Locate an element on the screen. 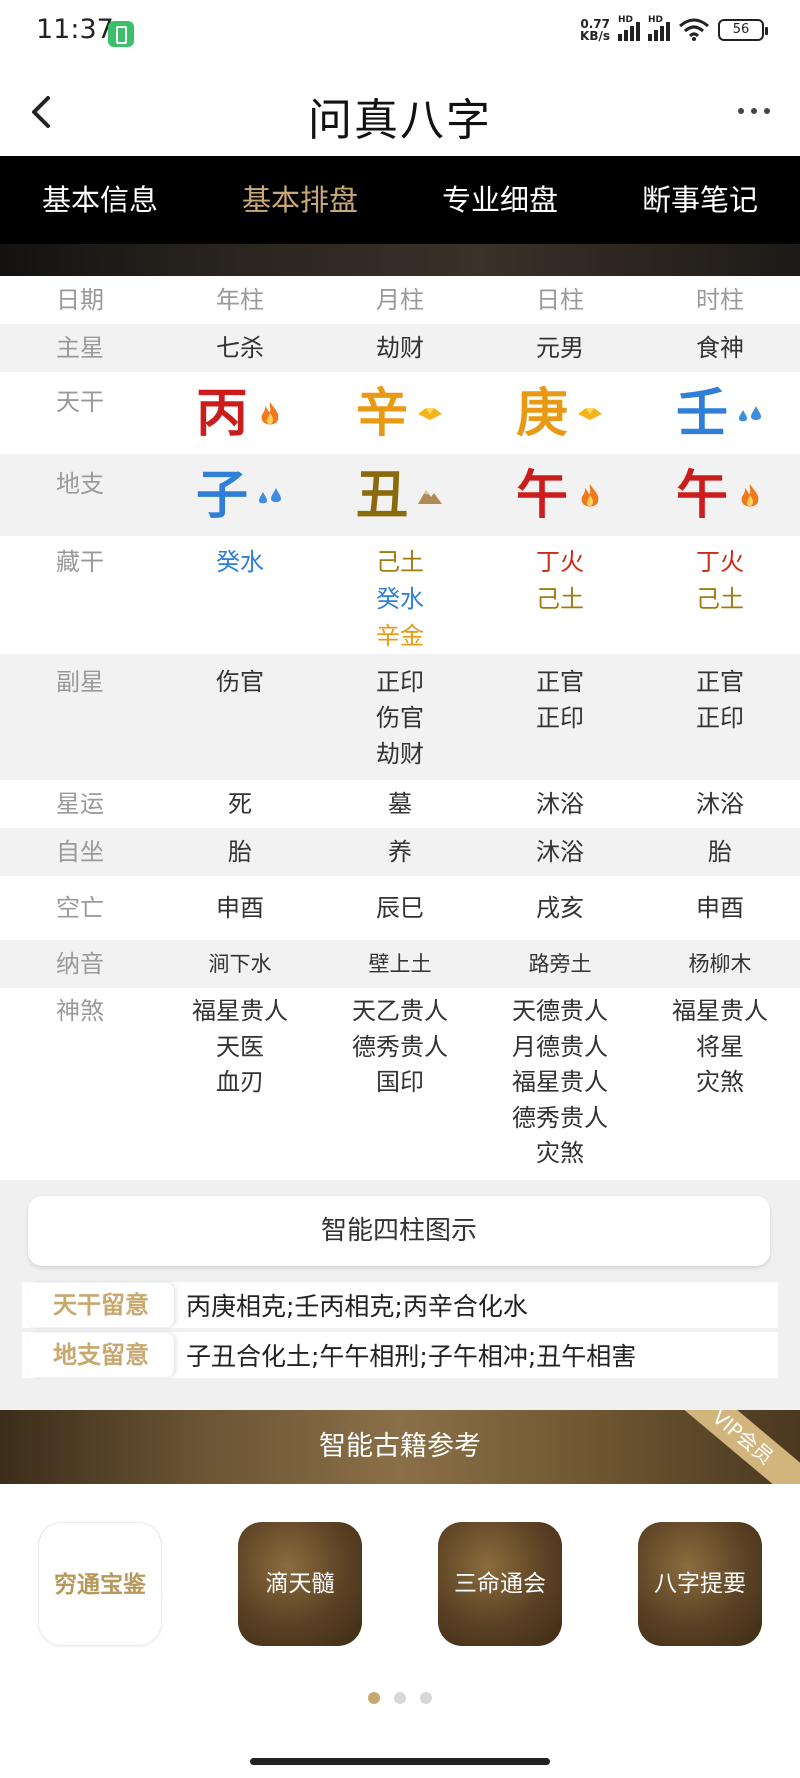 This screenshot has width=800, height=1778. shensha-item: 国印 is located at coordinates (400, 1082).